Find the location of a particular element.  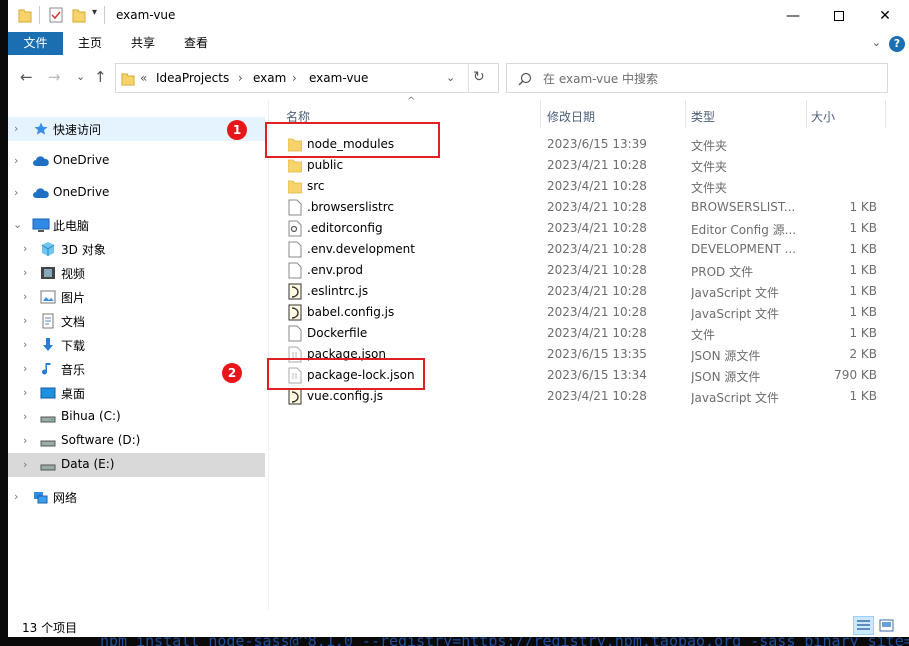

sidebar-item-videos: › 视频 is located at coordinates (136, 273).